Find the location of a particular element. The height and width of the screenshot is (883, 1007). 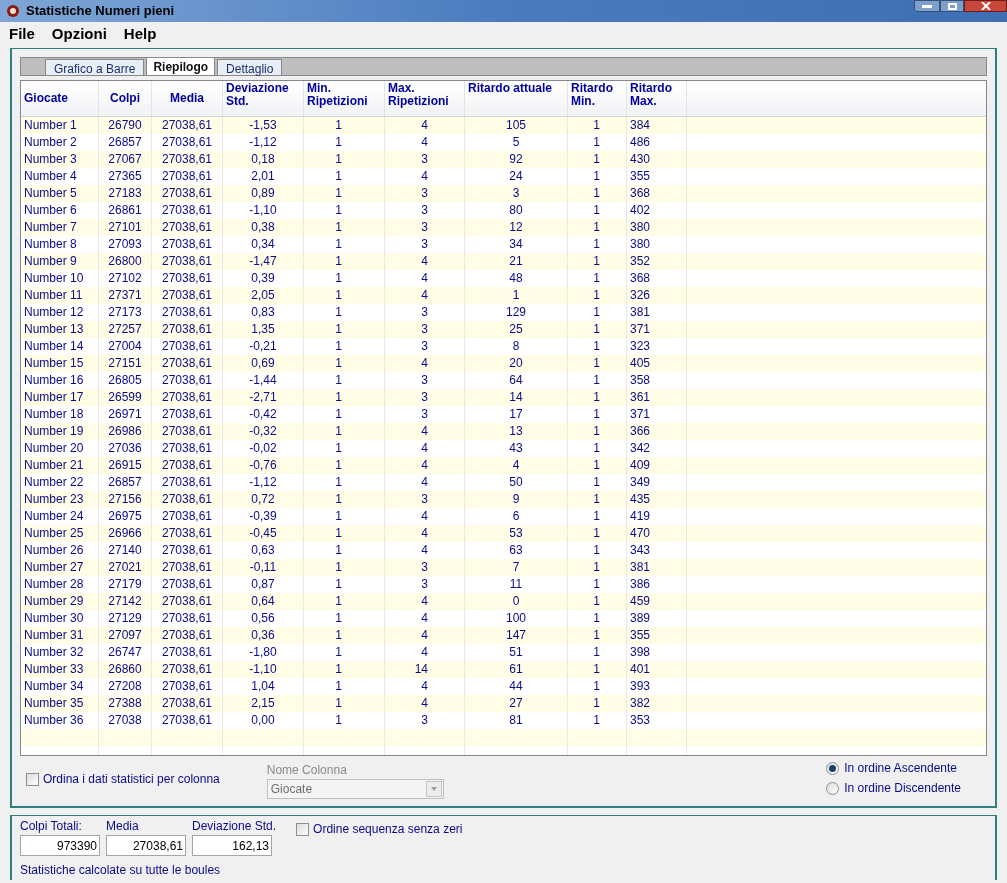

field-label: Colpi Totali: is located at coordinates (51, 826).